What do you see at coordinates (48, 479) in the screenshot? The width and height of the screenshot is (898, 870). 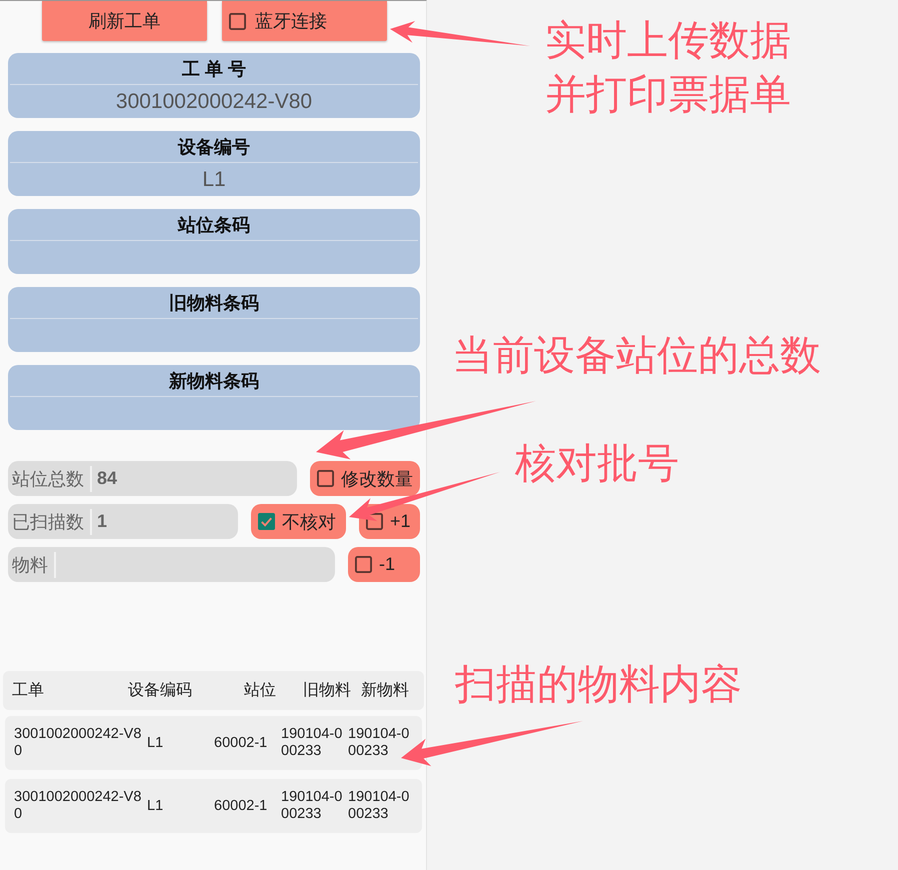 I see `field-label: 站位总数` at bounding box center [48, 479].